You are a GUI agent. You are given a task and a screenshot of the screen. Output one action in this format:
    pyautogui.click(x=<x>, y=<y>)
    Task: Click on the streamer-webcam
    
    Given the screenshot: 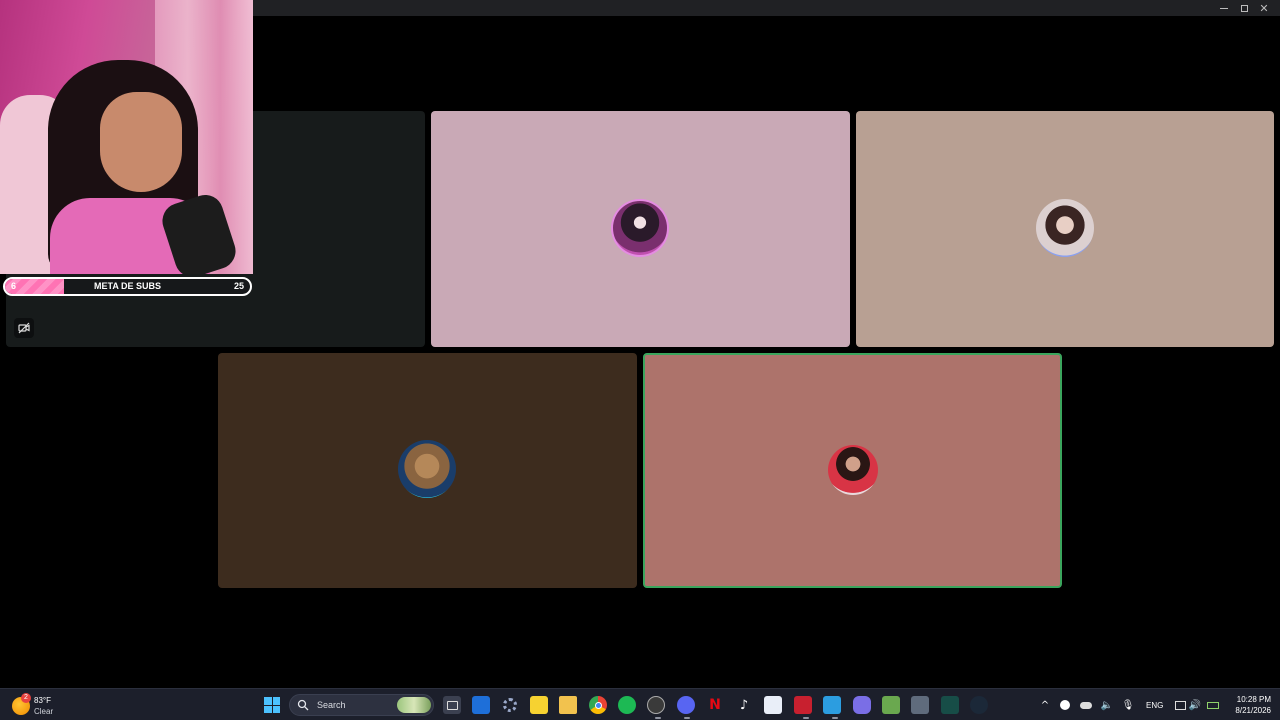 What is the action you would take?
    pyautogui.click(x=126, y=137)
    